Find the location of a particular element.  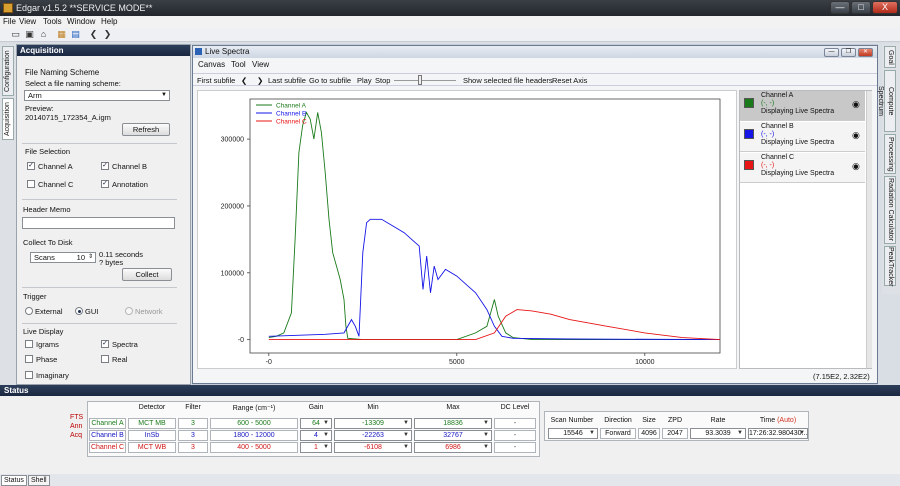

trigger-network-radio is located at coordinates (129, 311).